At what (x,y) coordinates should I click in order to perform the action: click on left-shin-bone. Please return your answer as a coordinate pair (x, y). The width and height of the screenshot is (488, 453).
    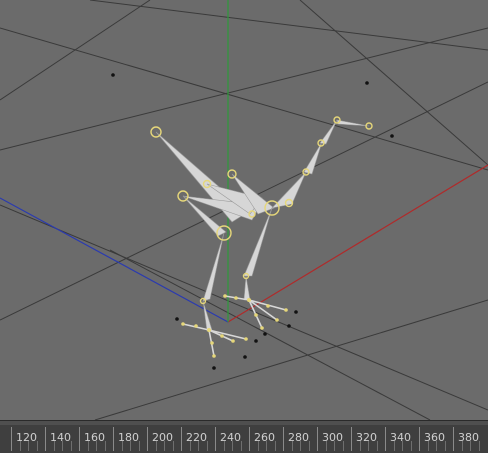
    Looking at the image, I should click on (207, 316).